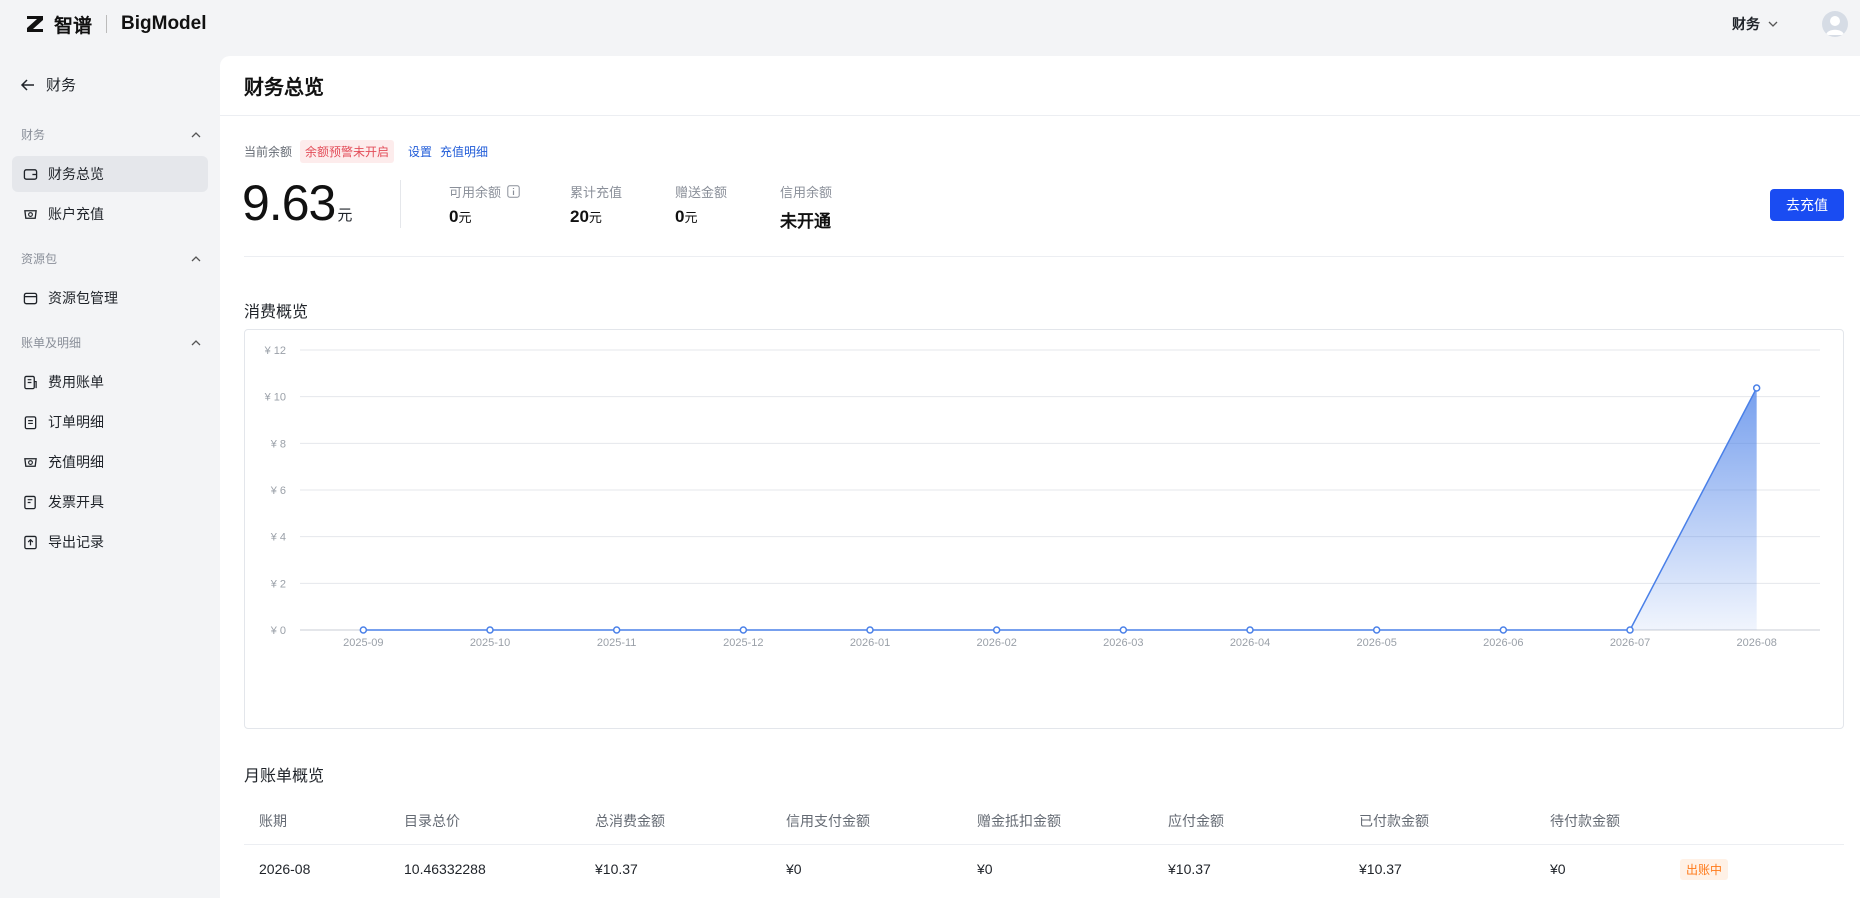  Describe the element at coordinates (110, 502) in the screenshot. I see `sidebar-item-invoice: 发票开具` at that location.